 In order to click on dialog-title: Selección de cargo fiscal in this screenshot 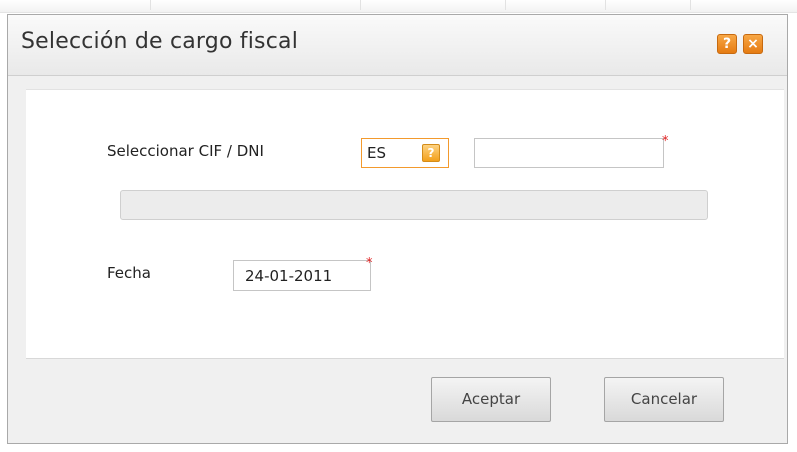, I will do `click(160, 41)`.